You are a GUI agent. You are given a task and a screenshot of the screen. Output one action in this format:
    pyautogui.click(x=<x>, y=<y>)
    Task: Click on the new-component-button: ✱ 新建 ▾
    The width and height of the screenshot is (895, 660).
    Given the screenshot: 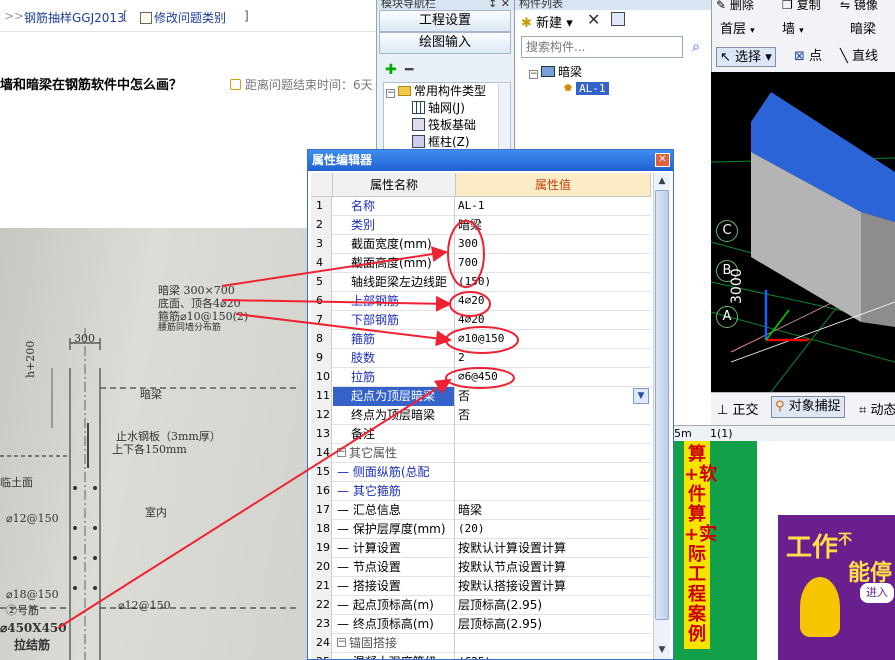 What is the action you would take?
    pyautogui.click(x=547, y=21)
    